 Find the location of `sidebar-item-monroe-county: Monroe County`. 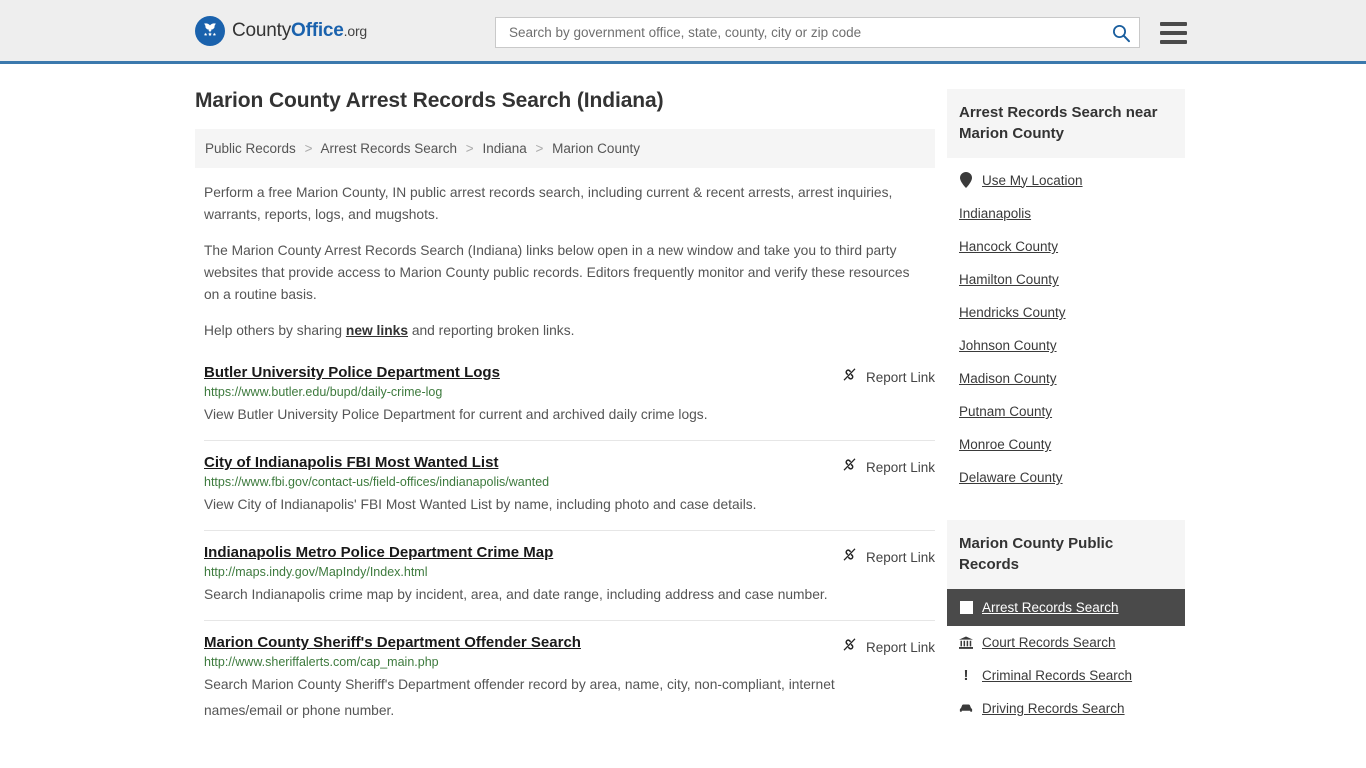

sidebar-item-monroe-county: Monroe County is located at coordinates (1066, 444).